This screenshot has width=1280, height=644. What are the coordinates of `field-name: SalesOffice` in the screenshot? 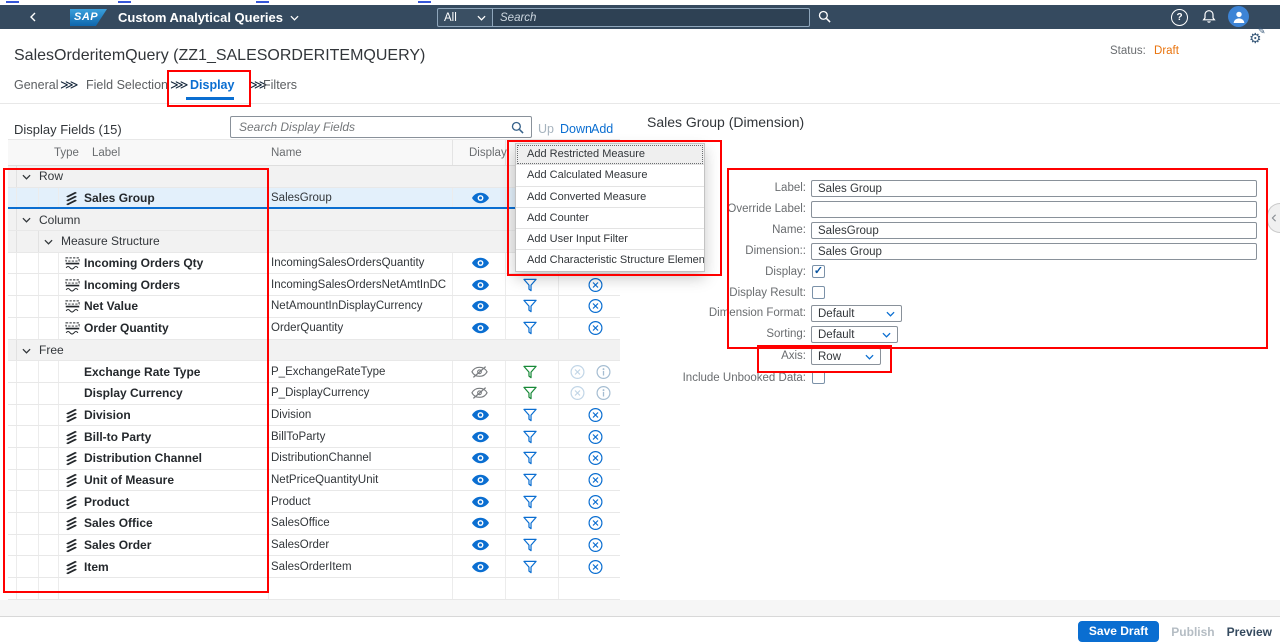 It's located at (300, 523).